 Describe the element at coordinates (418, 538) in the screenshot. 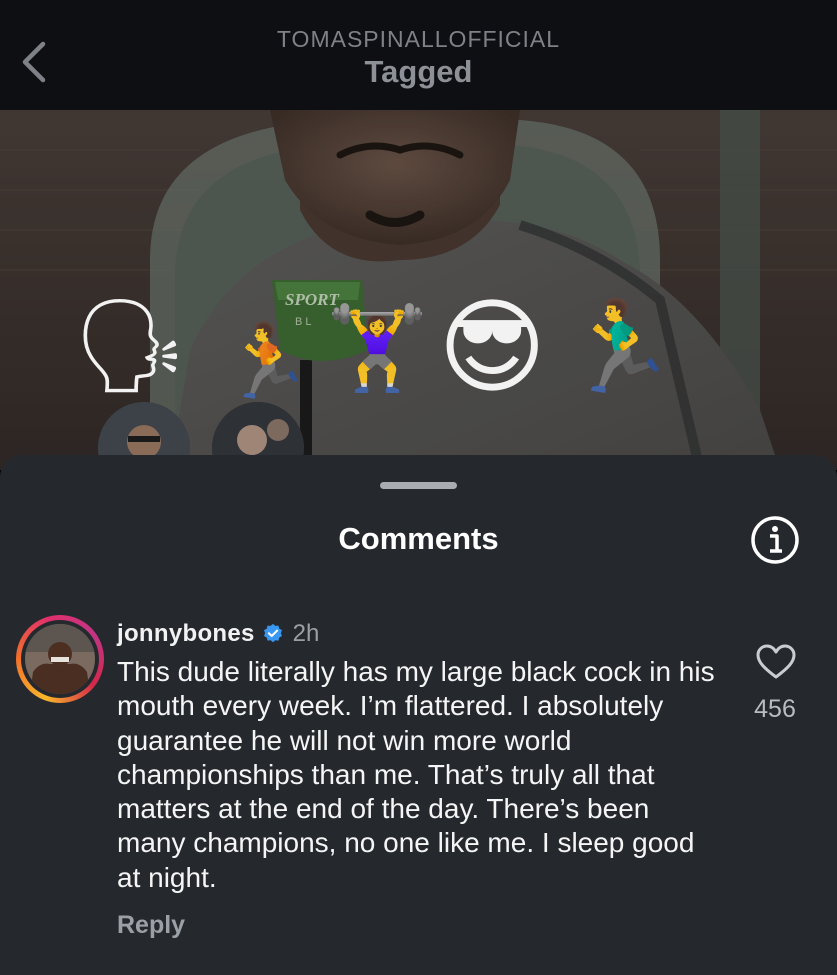

I see `sheet-title: Comments` at that location.